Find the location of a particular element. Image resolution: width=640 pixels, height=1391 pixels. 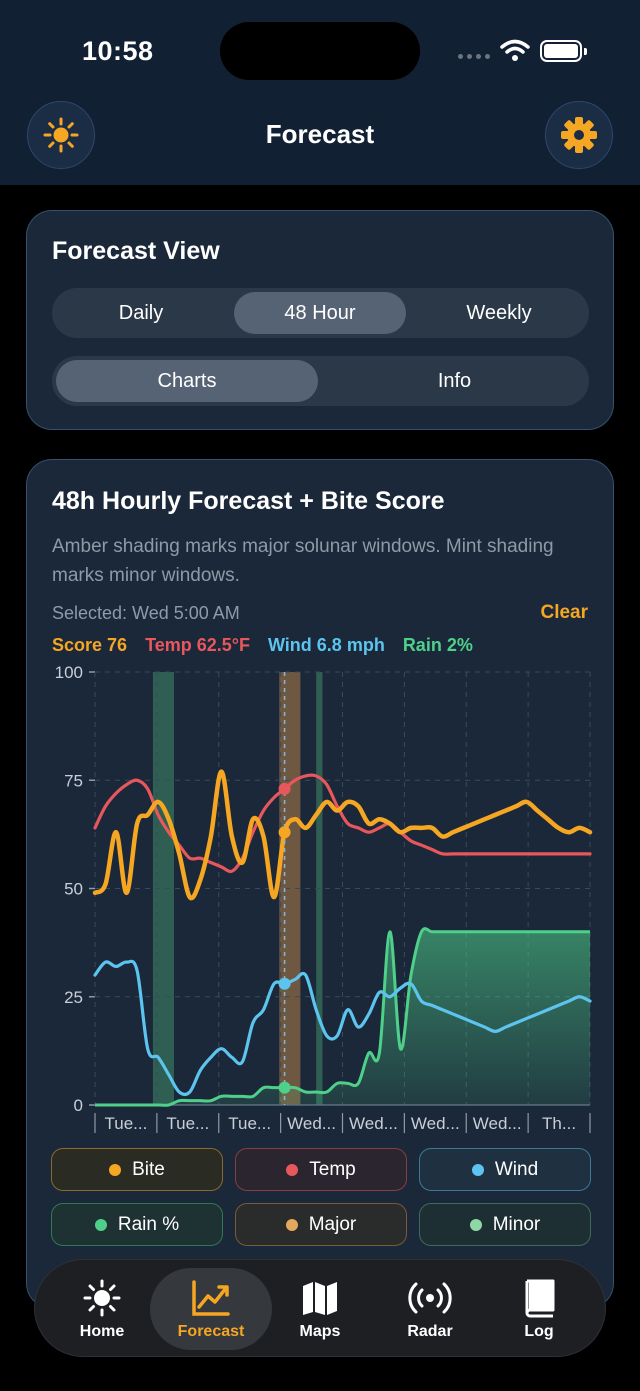

y-tick-label: 100 is located at coordinates (69, 672).